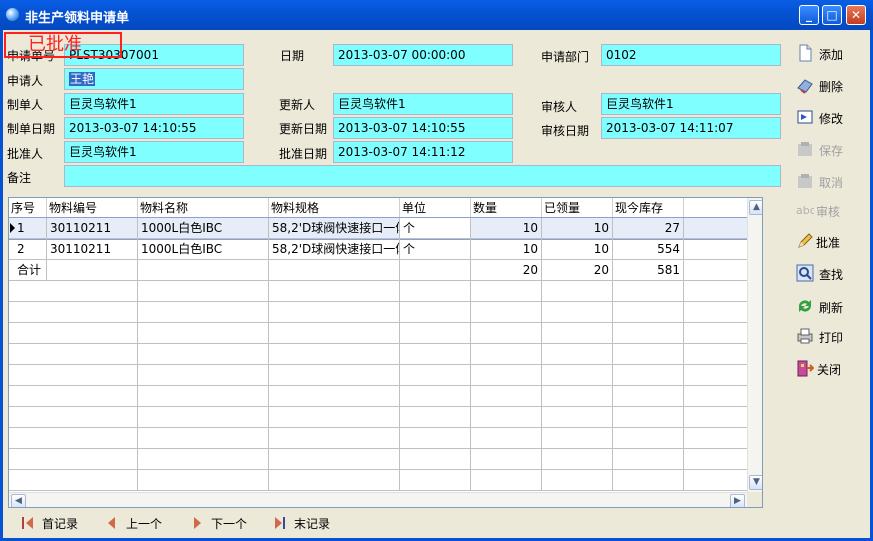  I want to click on save-icon, so click(805, 149).